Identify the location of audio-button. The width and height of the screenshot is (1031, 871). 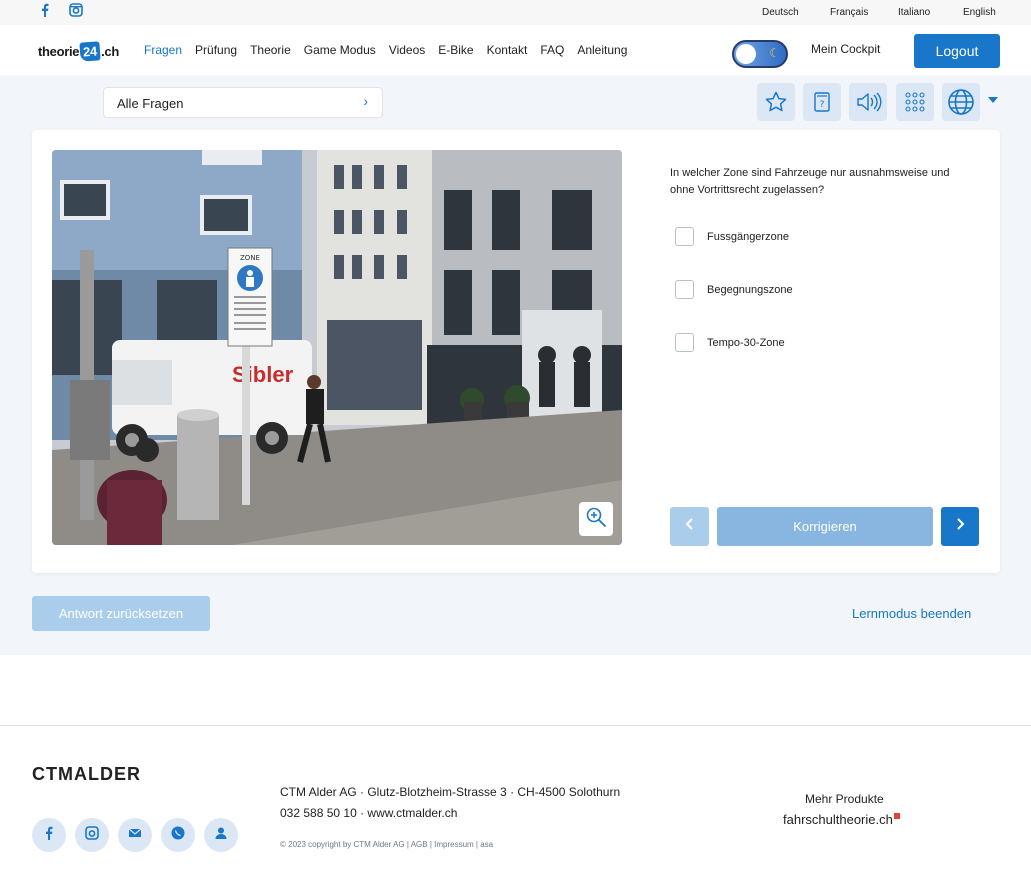
(868, 102).